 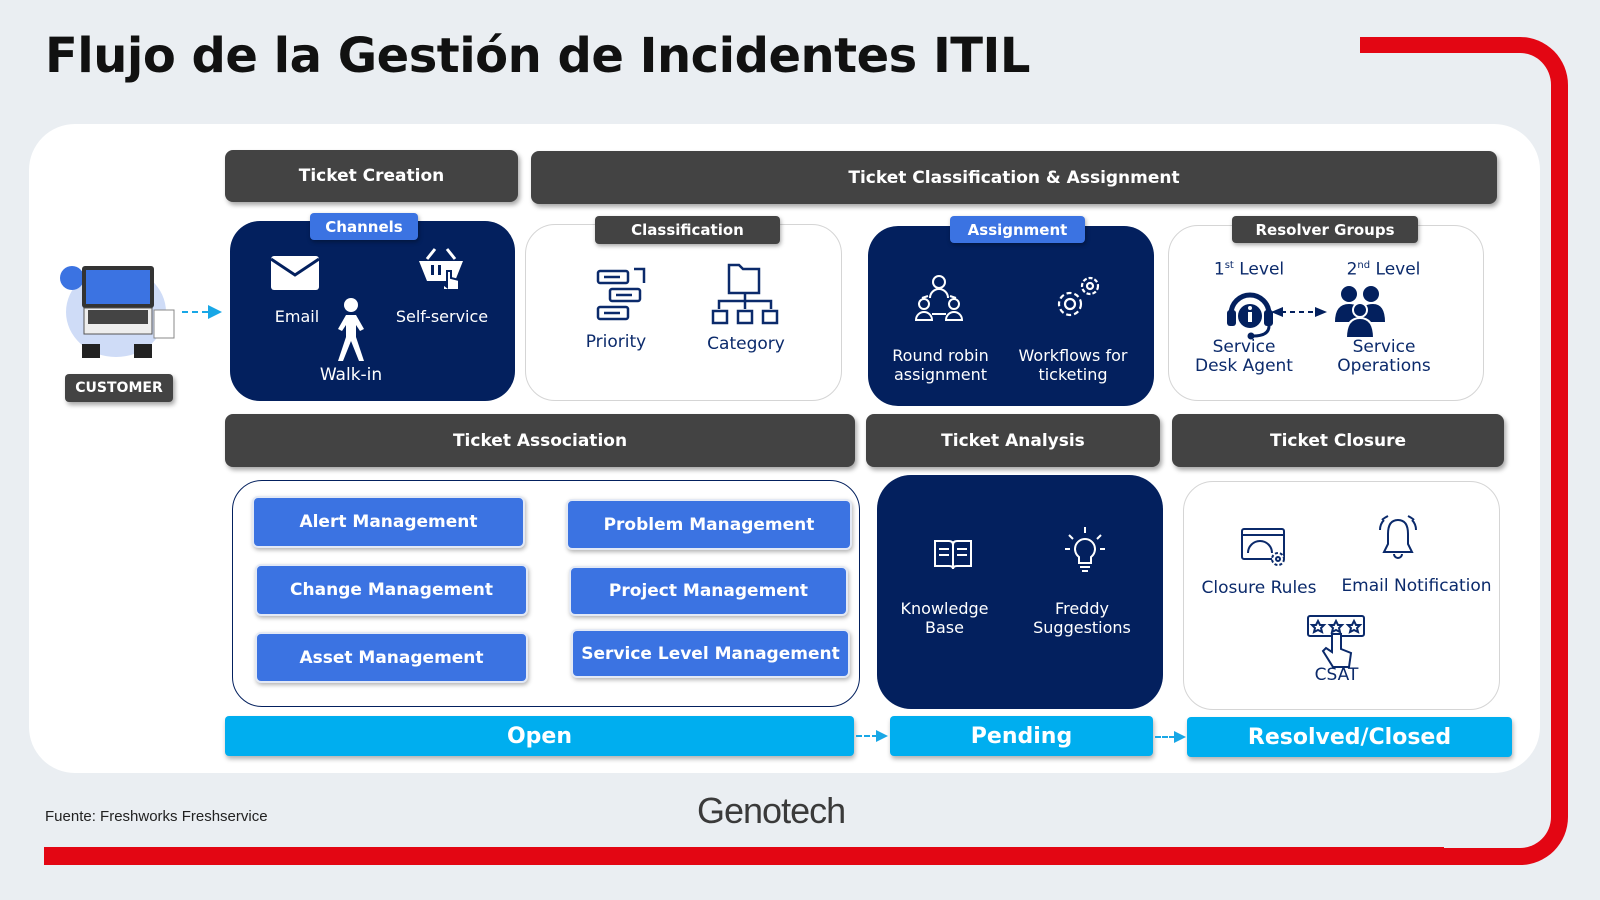 I want to click on channel-email-label: Email, so click(x=297, y=316).